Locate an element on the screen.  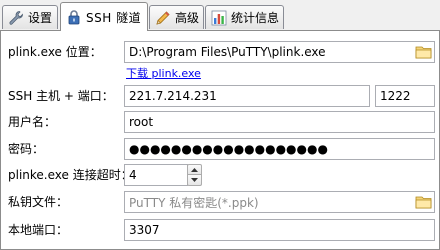
private-key-placeholder: PuTTY 私有密匙(*.ppk) is located at coordinates (194, 202).